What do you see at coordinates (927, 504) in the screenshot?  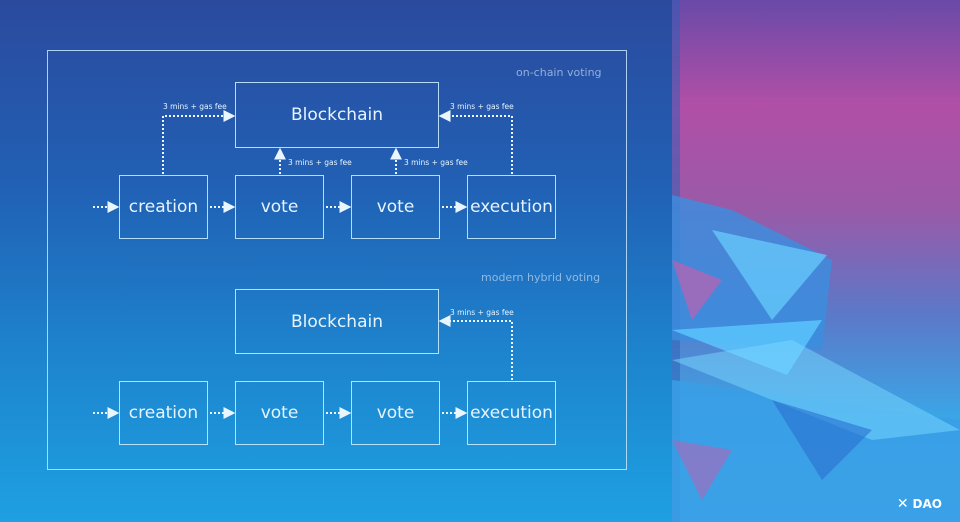 I see `logo-text: DAO` at bounding box center [927, 504].